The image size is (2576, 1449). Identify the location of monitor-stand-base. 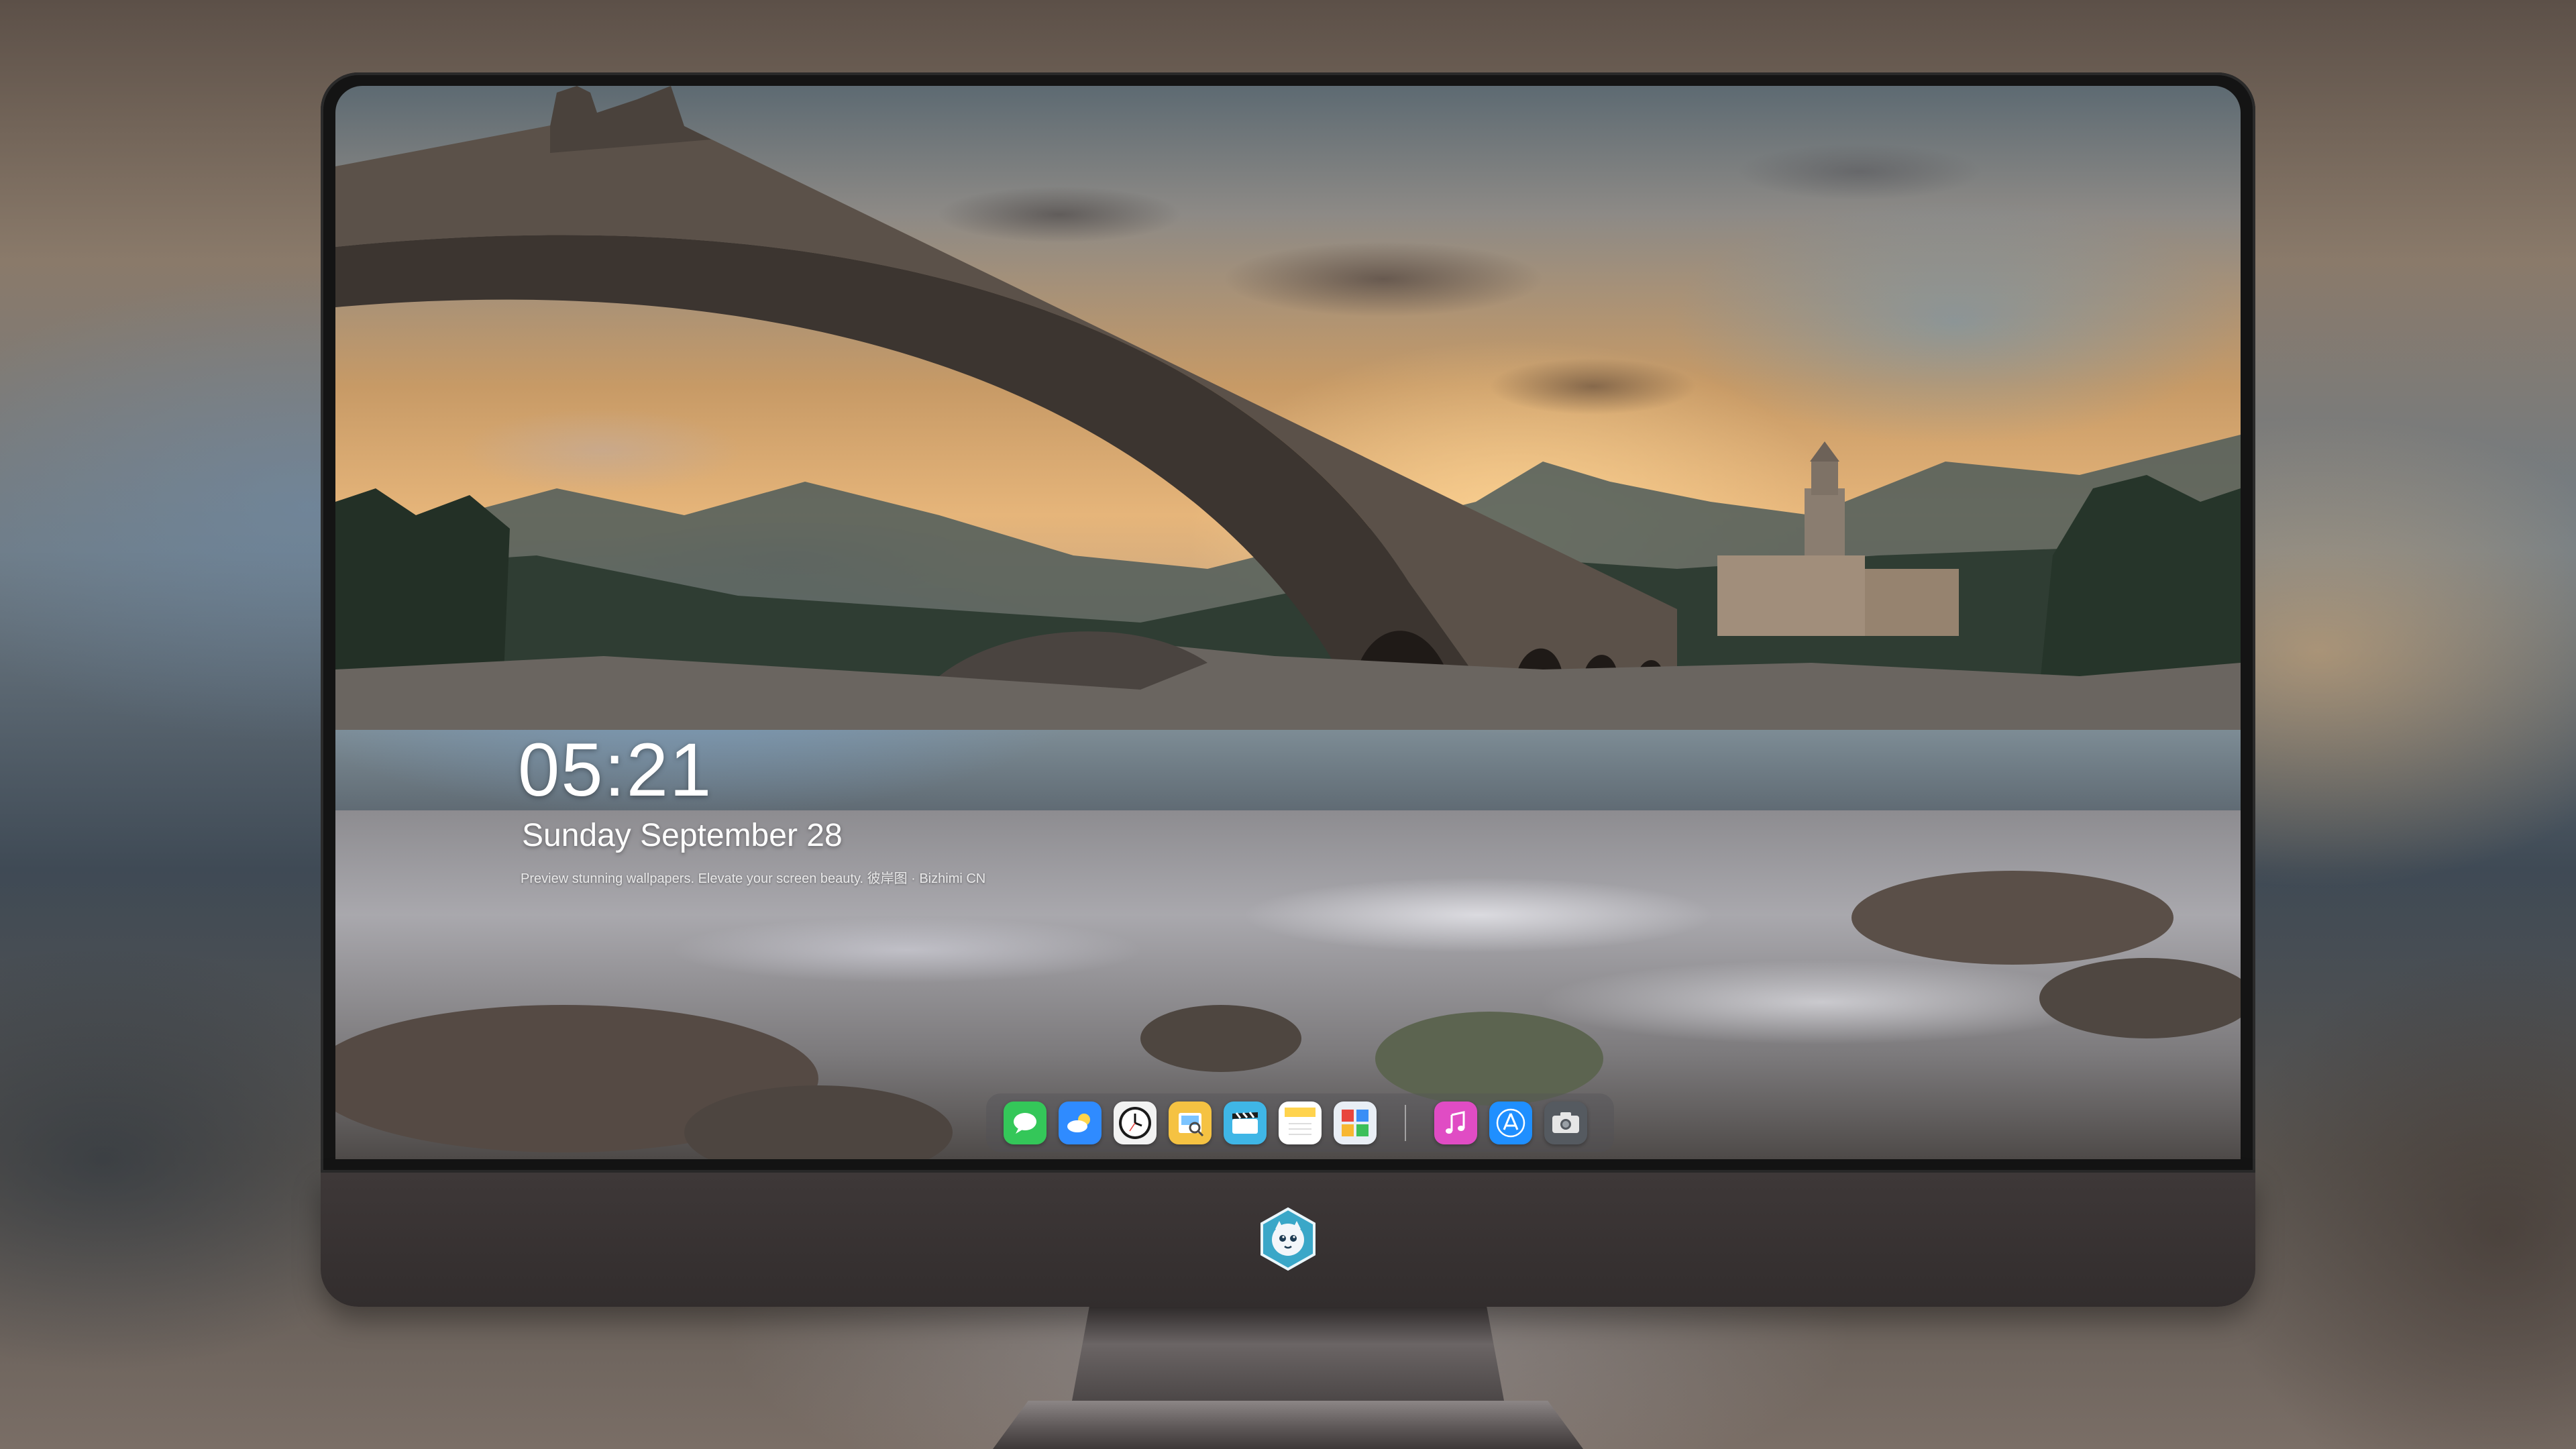
(1288, 1425).